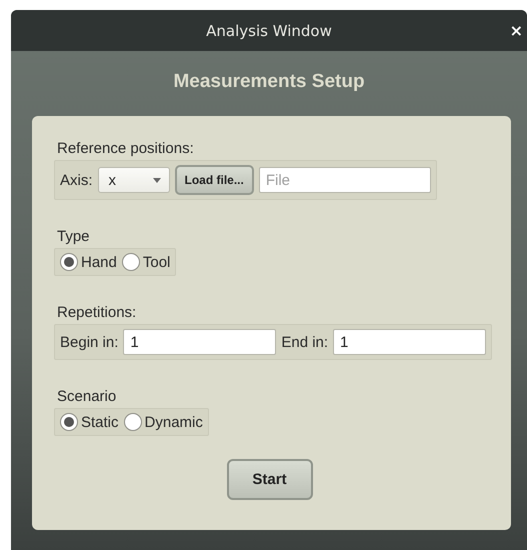 This screenshot has height=550, width=527. What do you see at coordinates (73, 236) in the screenshot?
I see `section-label: Type` at bounding box center [73, 236].